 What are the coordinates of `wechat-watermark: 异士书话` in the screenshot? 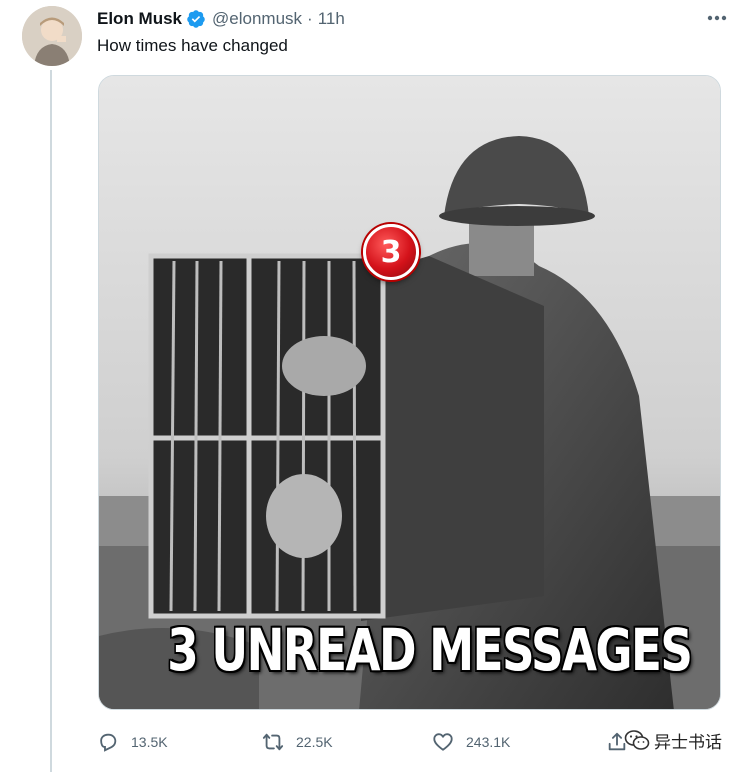 It's located at (673, 740).